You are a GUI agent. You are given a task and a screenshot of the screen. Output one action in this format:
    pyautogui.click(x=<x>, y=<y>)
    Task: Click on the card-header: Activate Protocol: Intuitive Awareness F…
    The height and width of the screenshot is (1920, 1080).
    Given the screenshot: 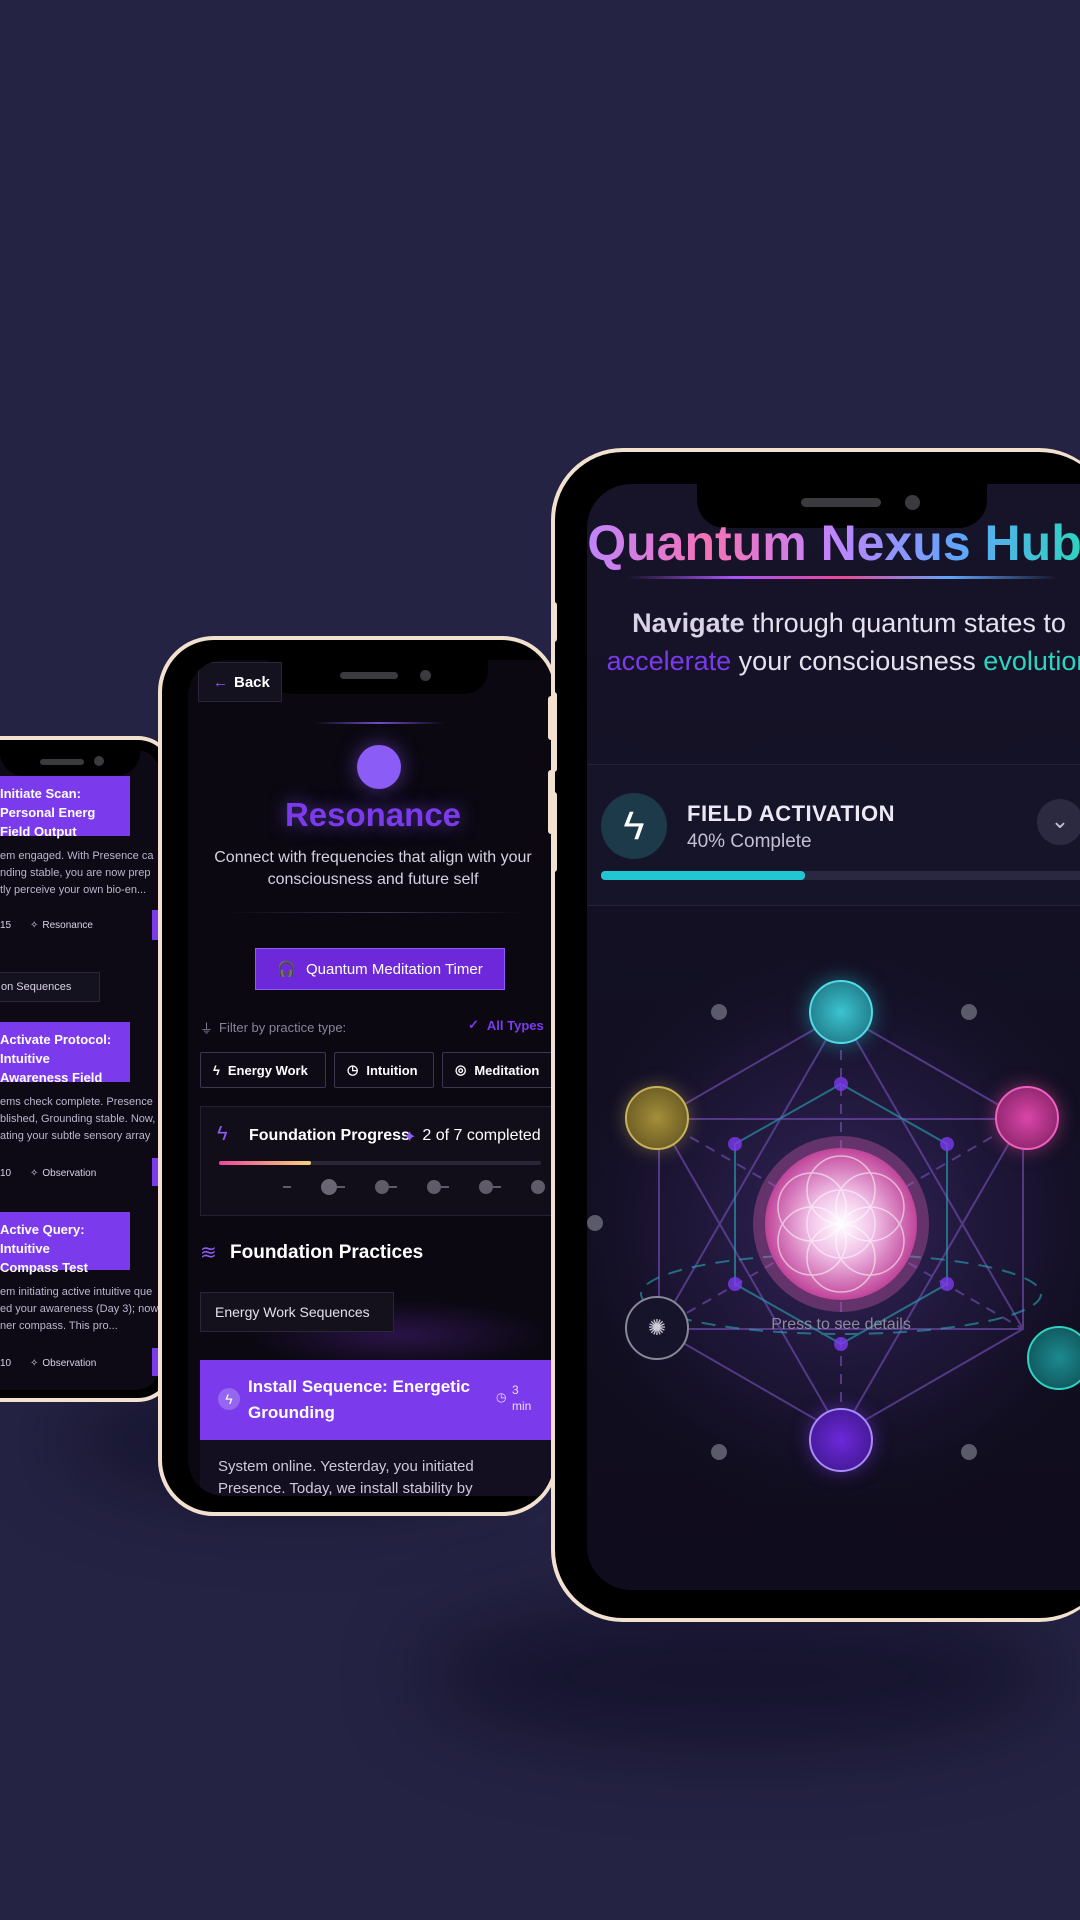 What is the action you would take?
    pyautogui.click(x=65, y=1053)
    